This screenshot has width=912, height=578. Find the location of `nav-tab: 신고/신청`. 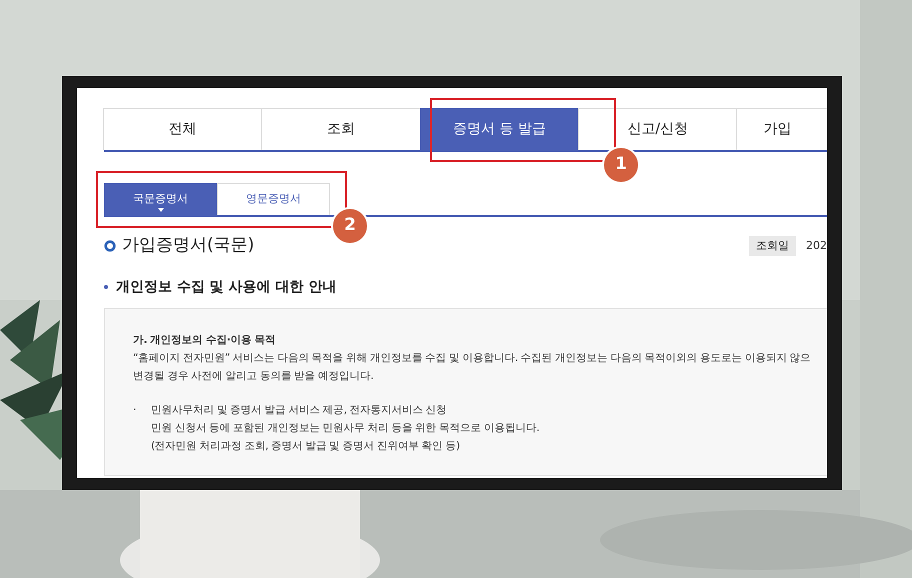

nav-tab: 신고/신청 is located at coordinates (658, 129).